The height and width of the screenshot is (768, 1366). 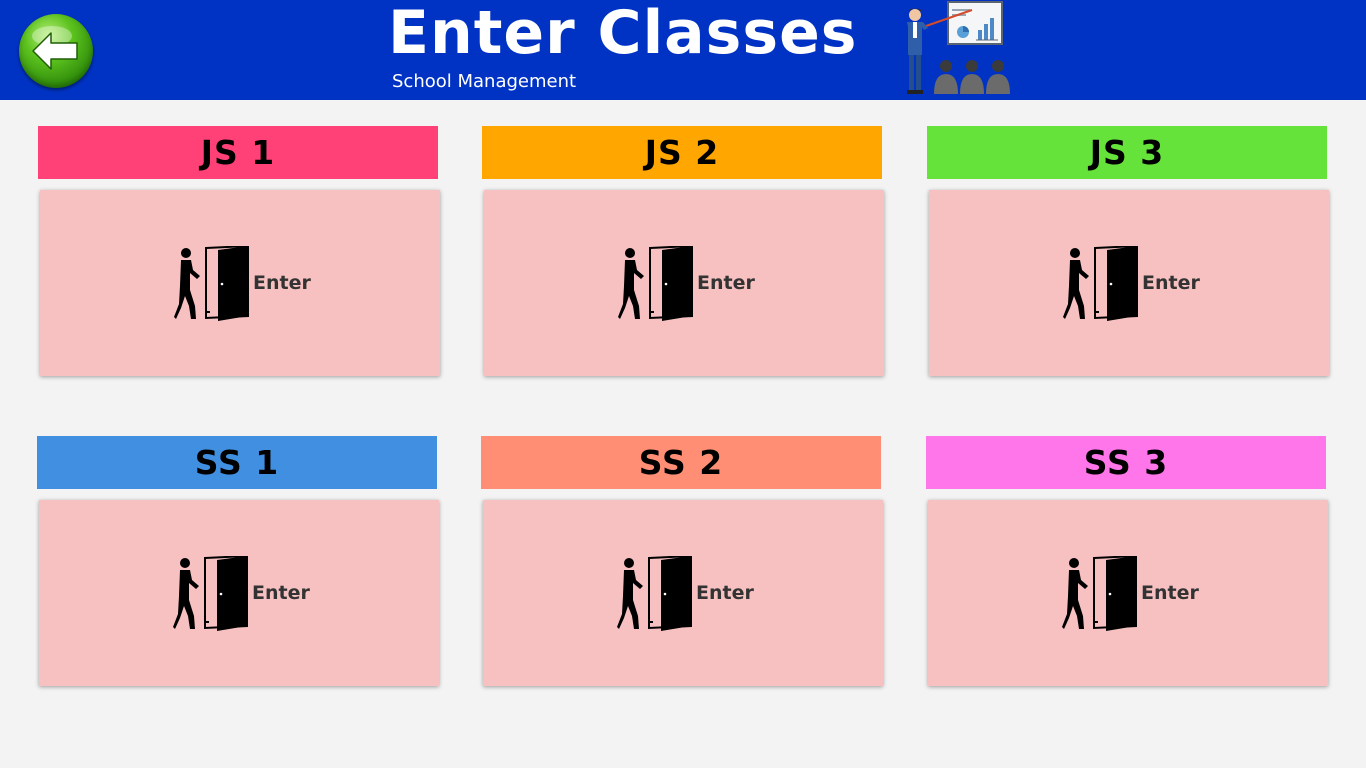 What do you see at coordinates (623, 34) in the screenshot?
I see `page-title: Enter Classes` at bounding box center [623, 34].